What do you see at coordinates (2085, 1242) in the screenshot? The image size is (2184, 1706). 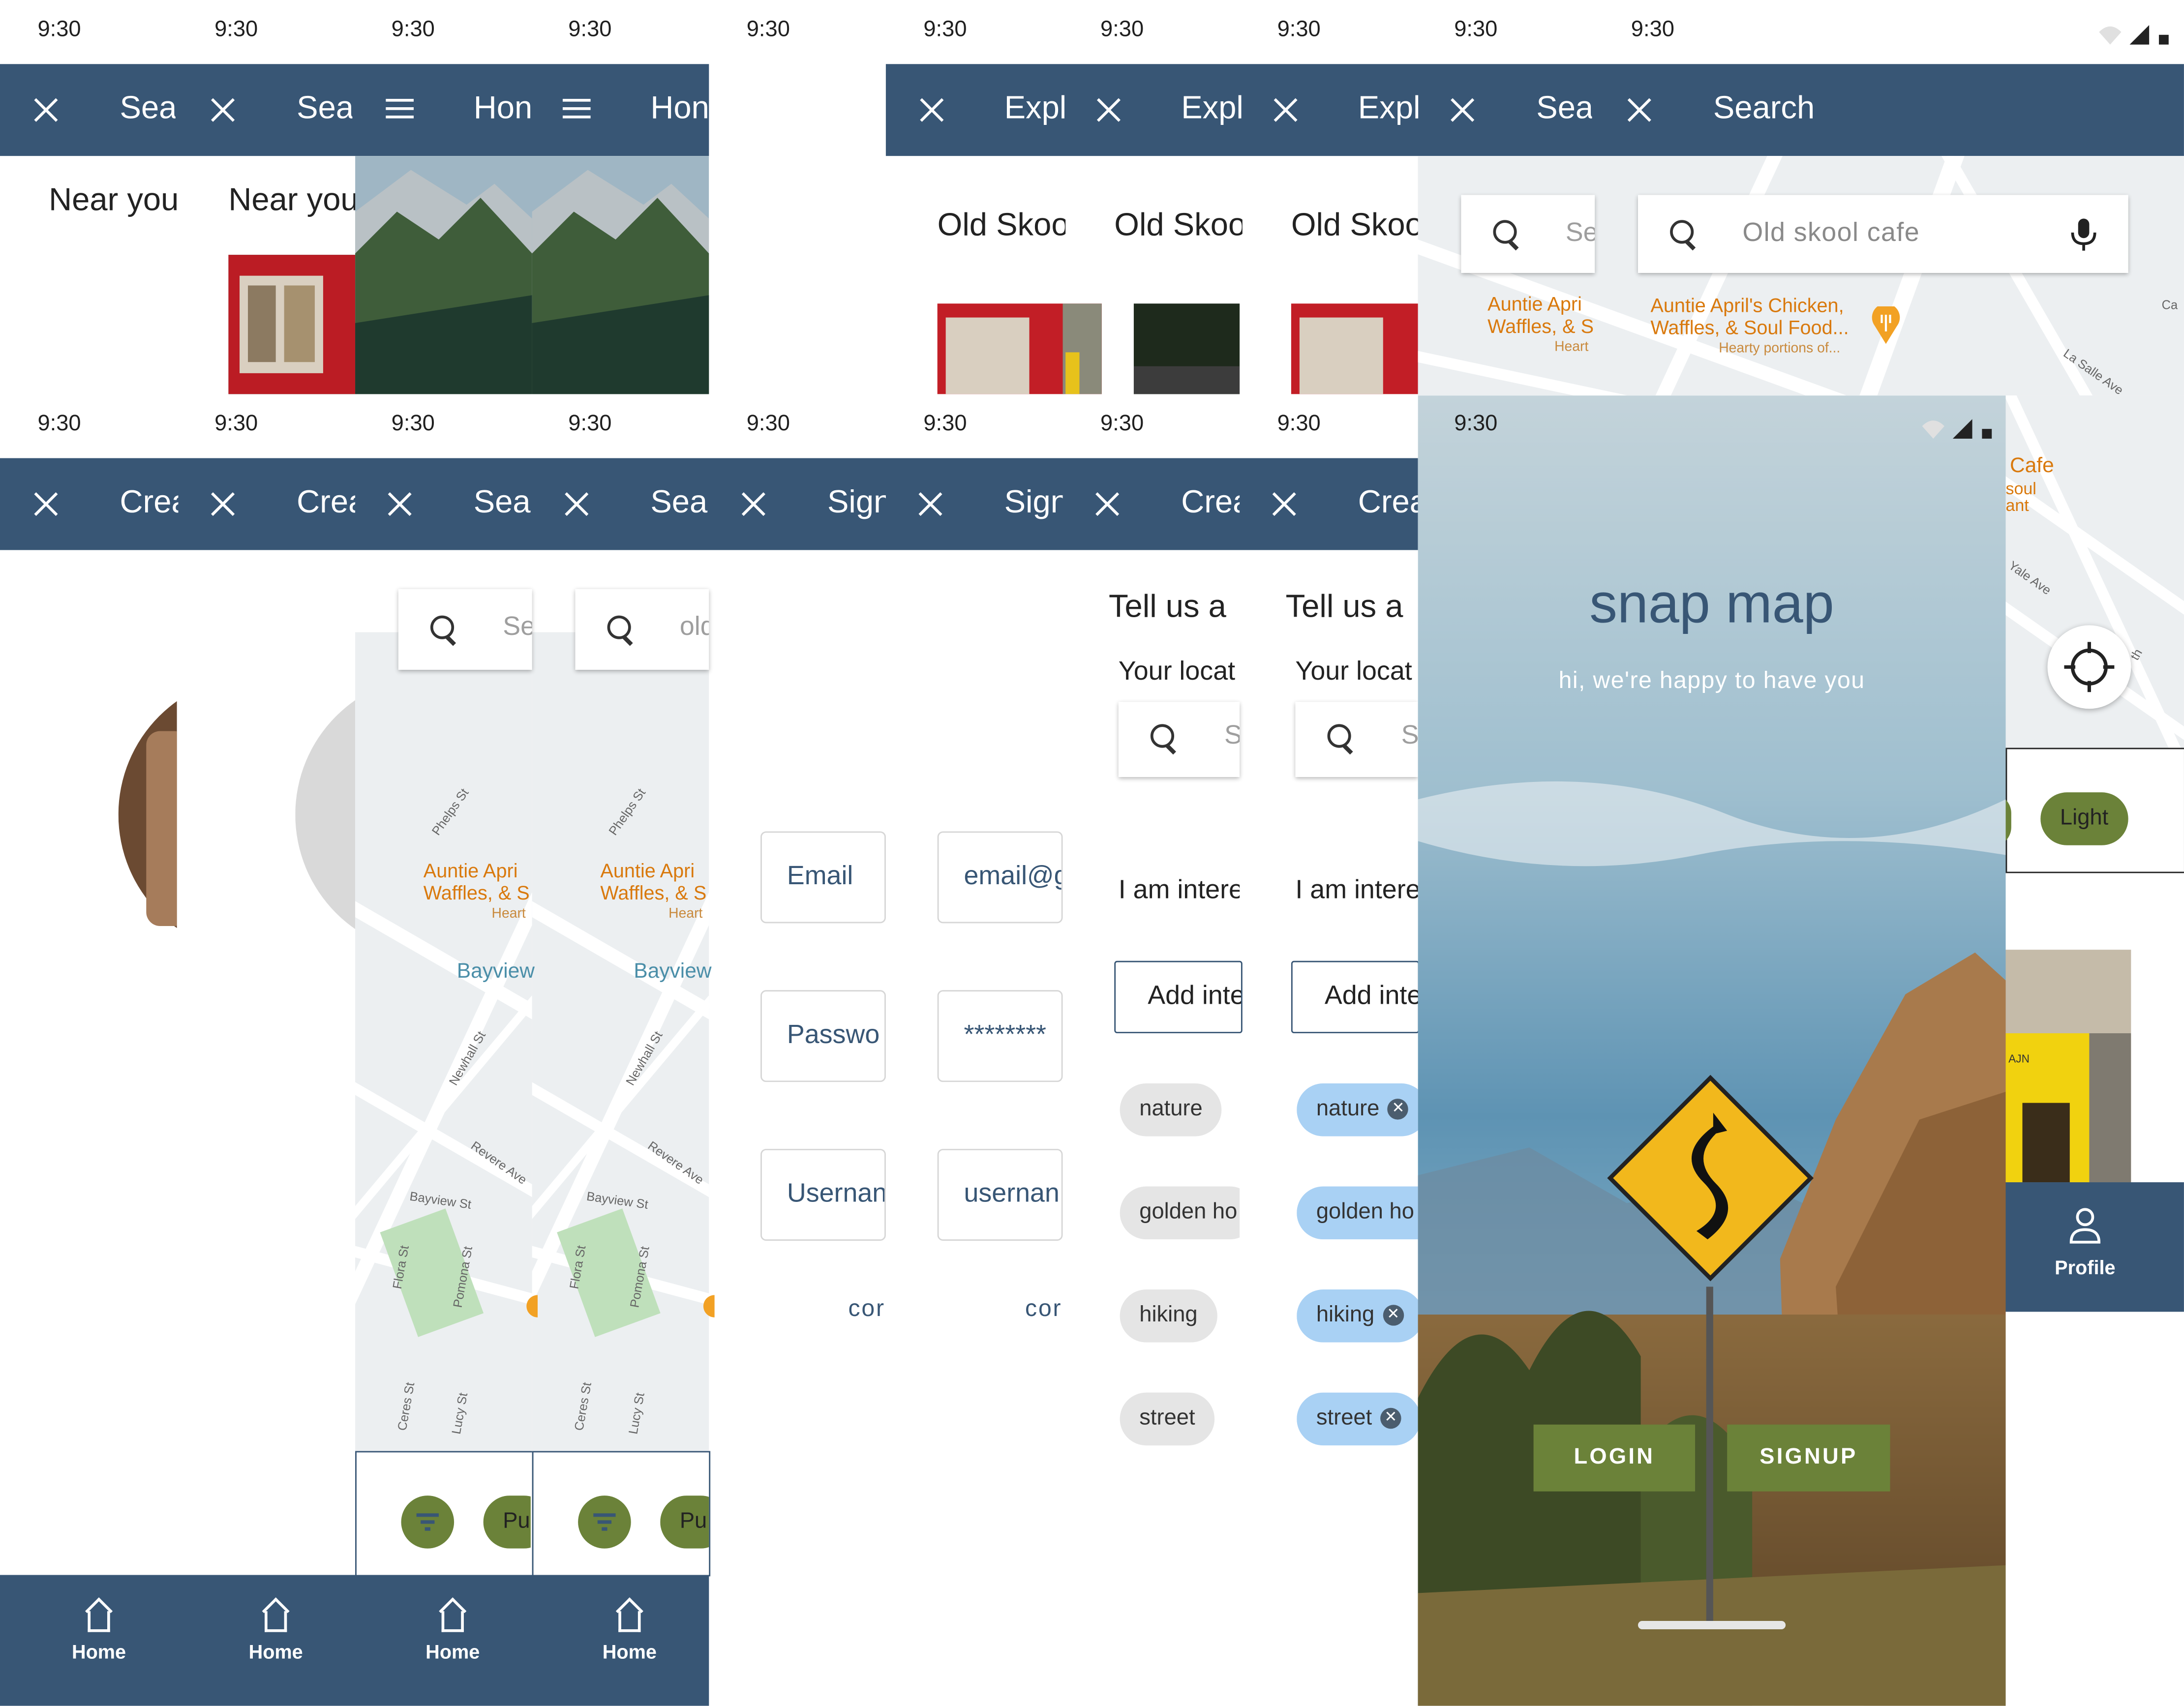 I see `nav-profile: Profile` at bounding box center [2085, 1242].